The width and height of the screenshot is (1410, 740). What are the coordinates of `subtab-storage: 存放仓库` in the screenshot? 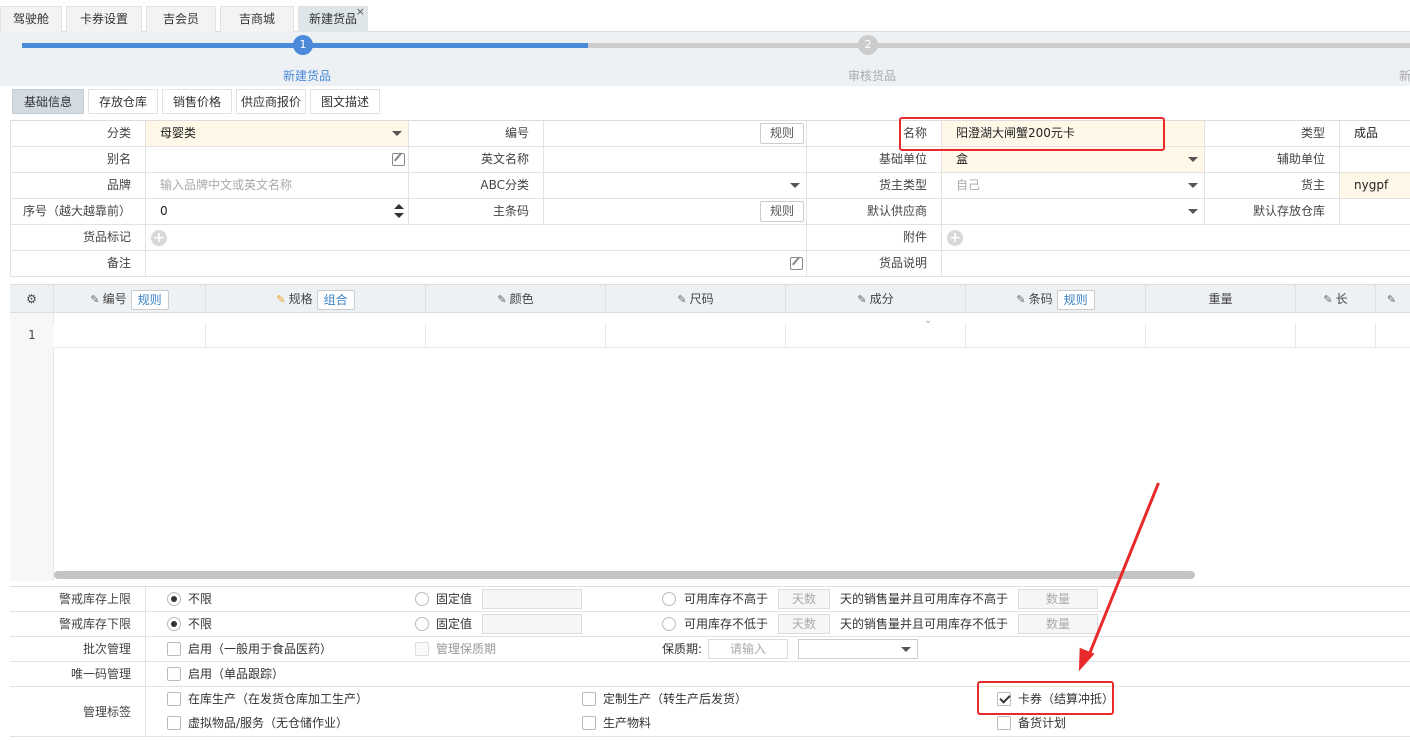 It's located at (123, 101).